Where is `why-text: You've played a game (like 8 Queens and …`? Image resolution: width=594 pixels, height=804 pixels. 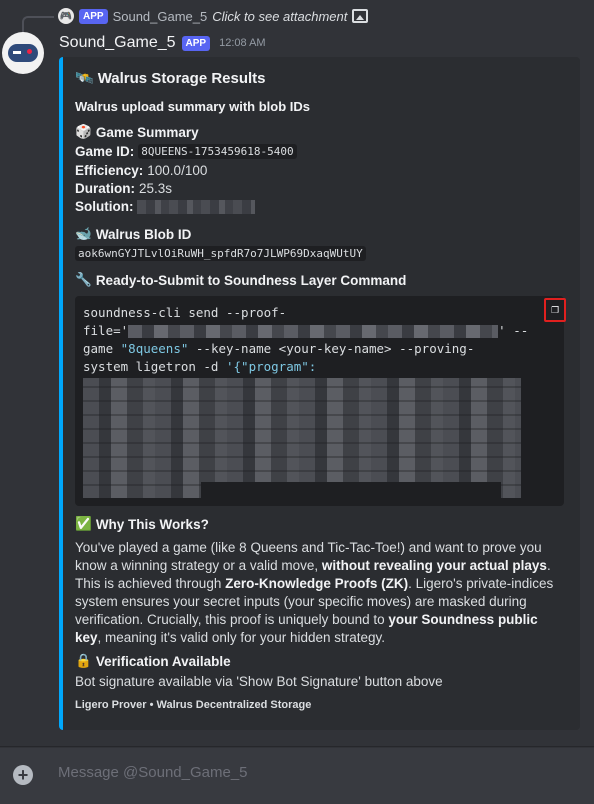 why-text: You've played a game (like 8 Queens and … is located at coordinates (314, 592).